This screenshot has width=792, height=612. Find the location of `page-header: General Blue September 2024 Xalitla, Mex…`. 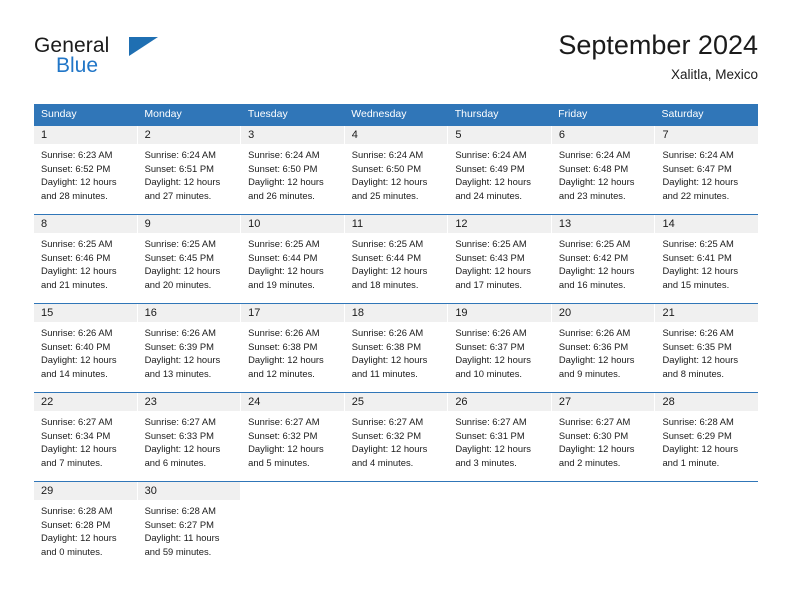

page-header: General Blue September 2024 Xalitla, Mex… is located at coordinates (396, 61).